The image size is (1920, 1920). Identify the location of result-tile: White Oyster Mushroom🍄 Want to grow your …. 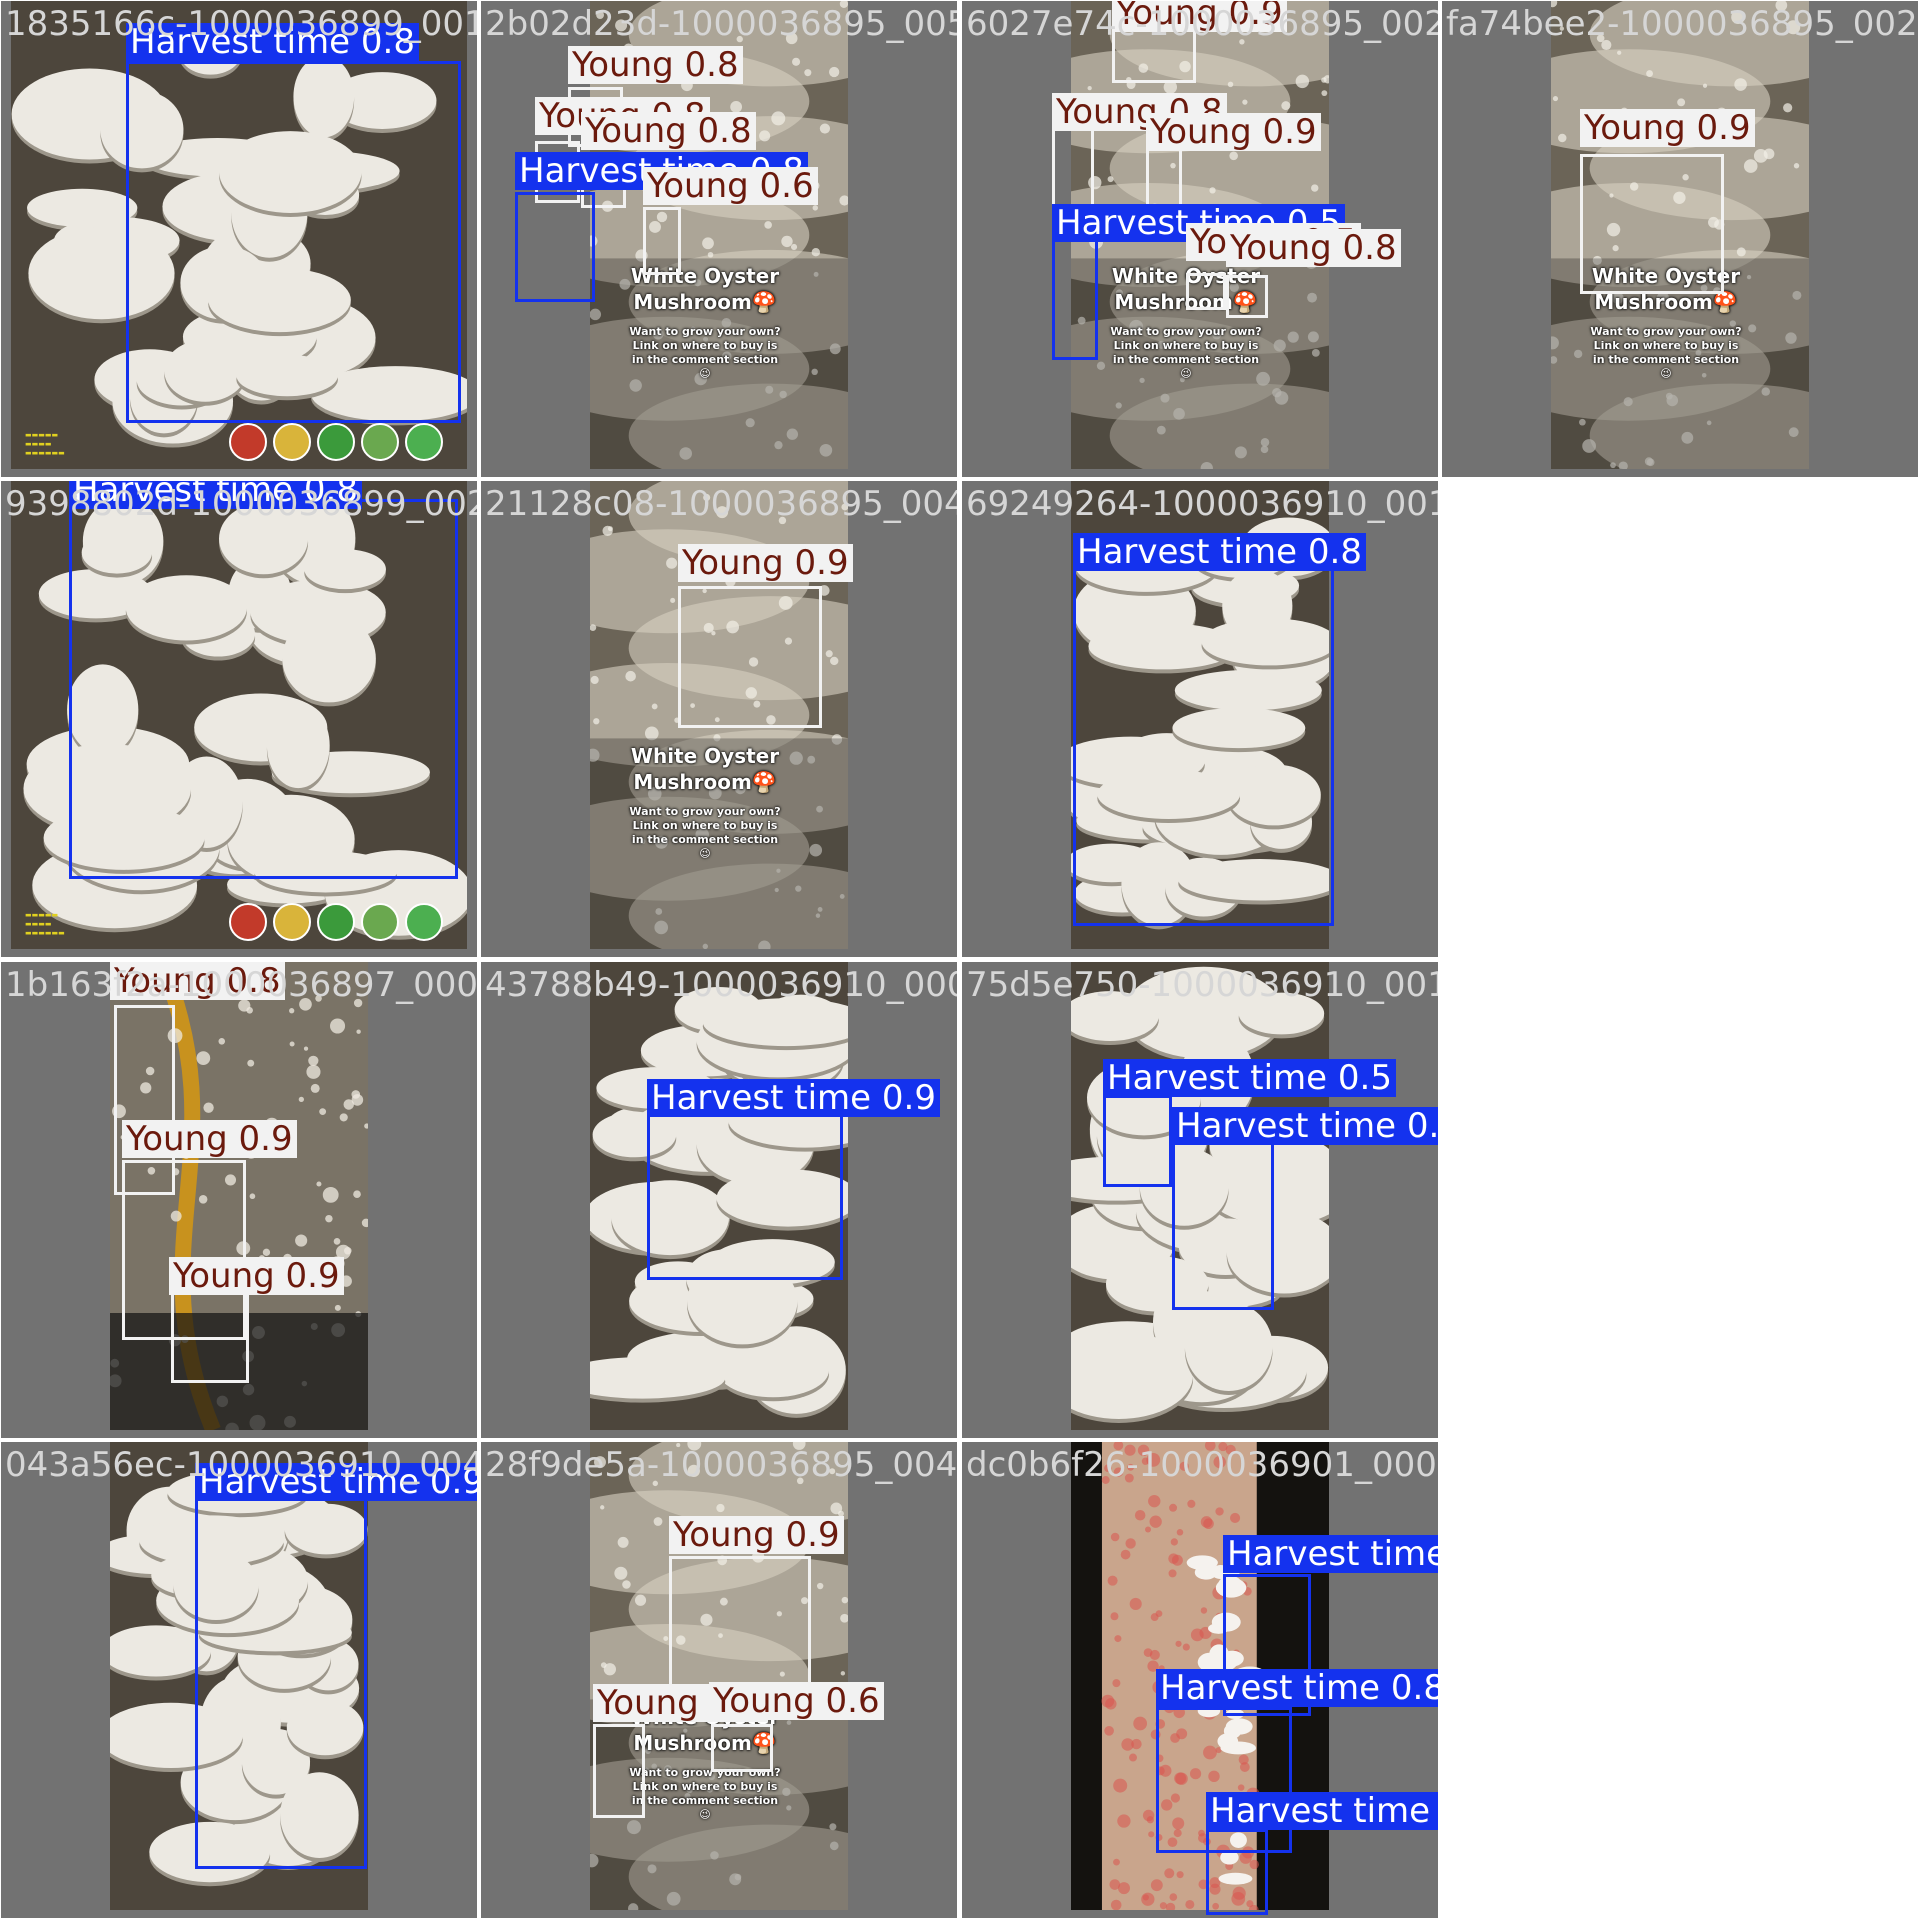
(719, 719).